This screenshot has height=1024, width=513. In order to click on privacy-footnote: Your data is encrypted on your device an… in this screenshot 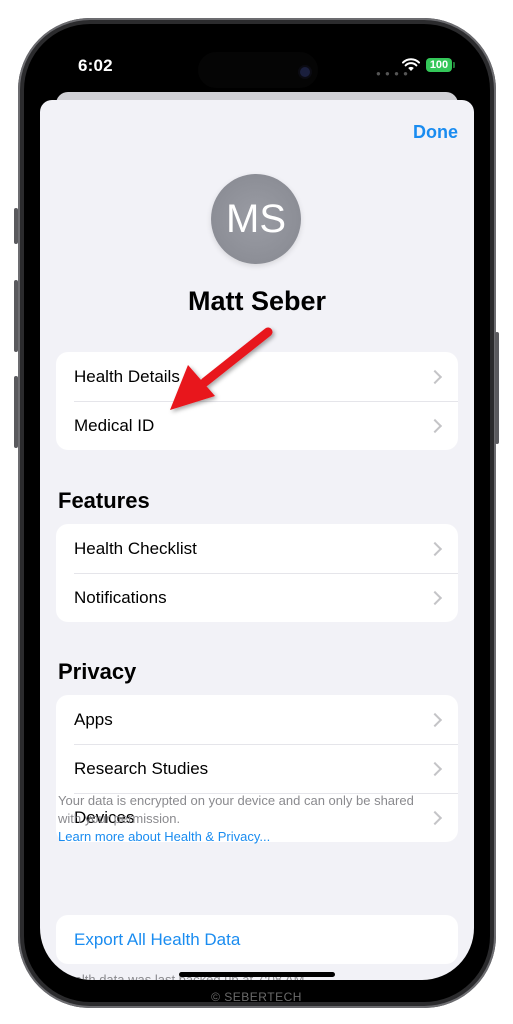, I will do `click(243, 819)`.